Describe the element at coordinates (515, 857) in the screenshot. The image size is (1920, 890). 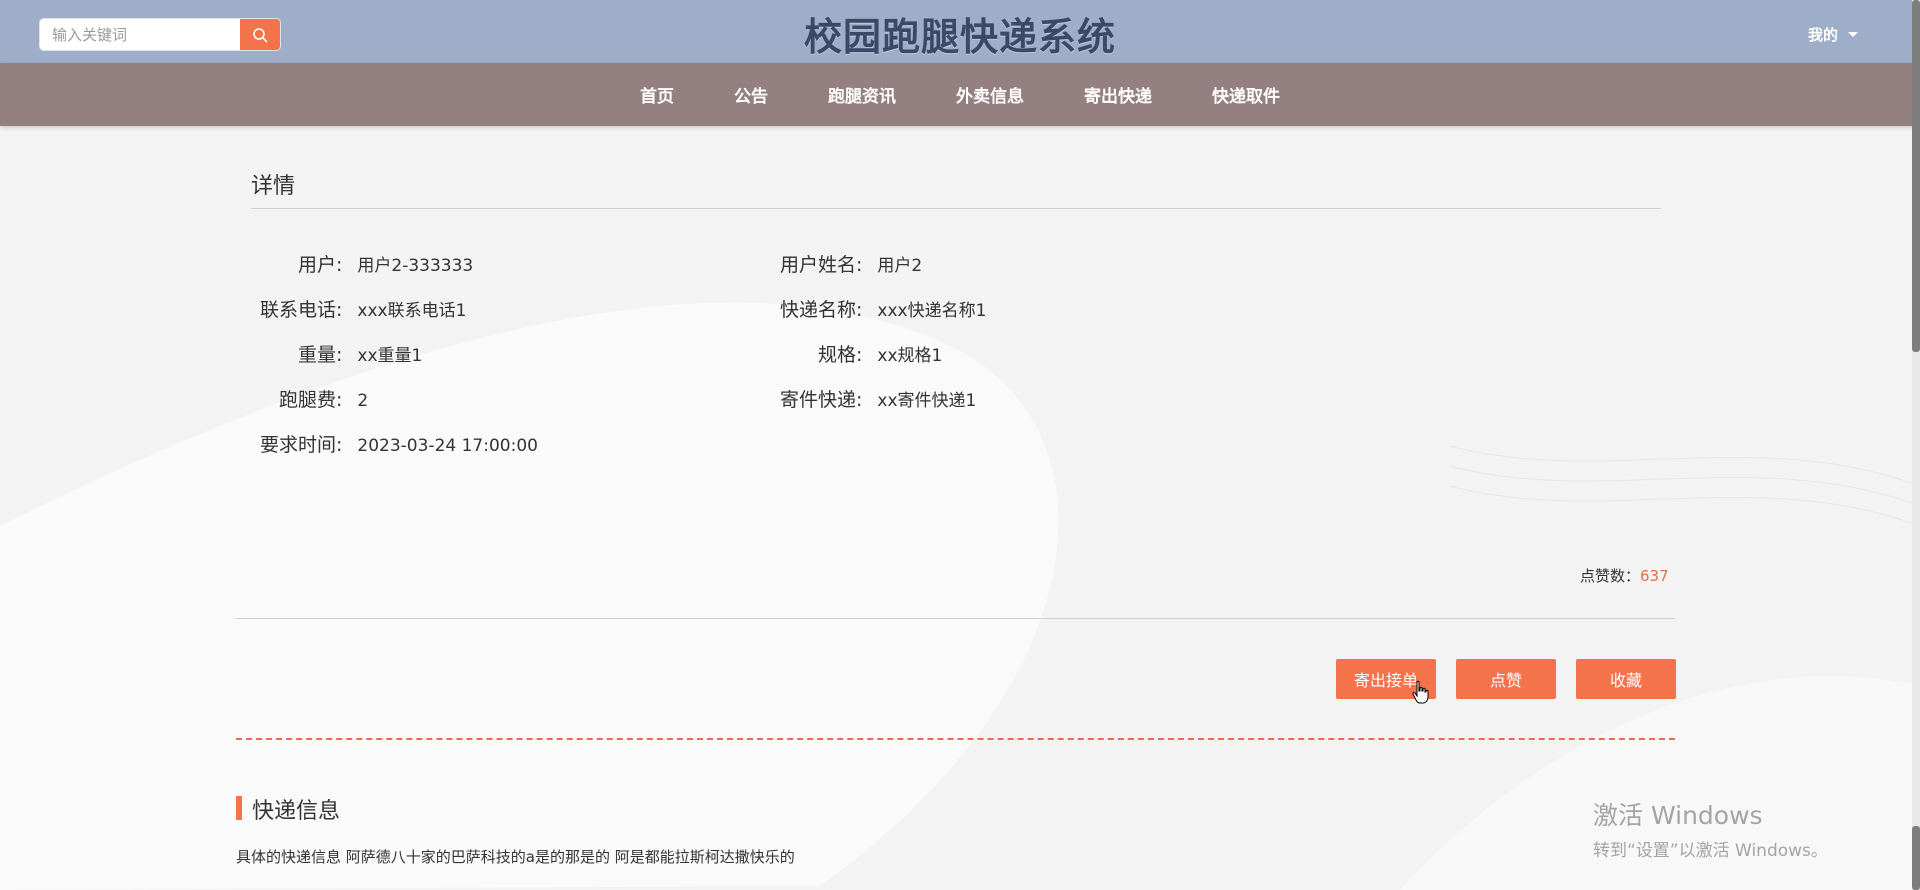
I see `info-content: 具体的快递信息 阿萨德八十家的巴萨科技的a是的那是的 阿是都能拉斯柯达撒快乐的` at that location.